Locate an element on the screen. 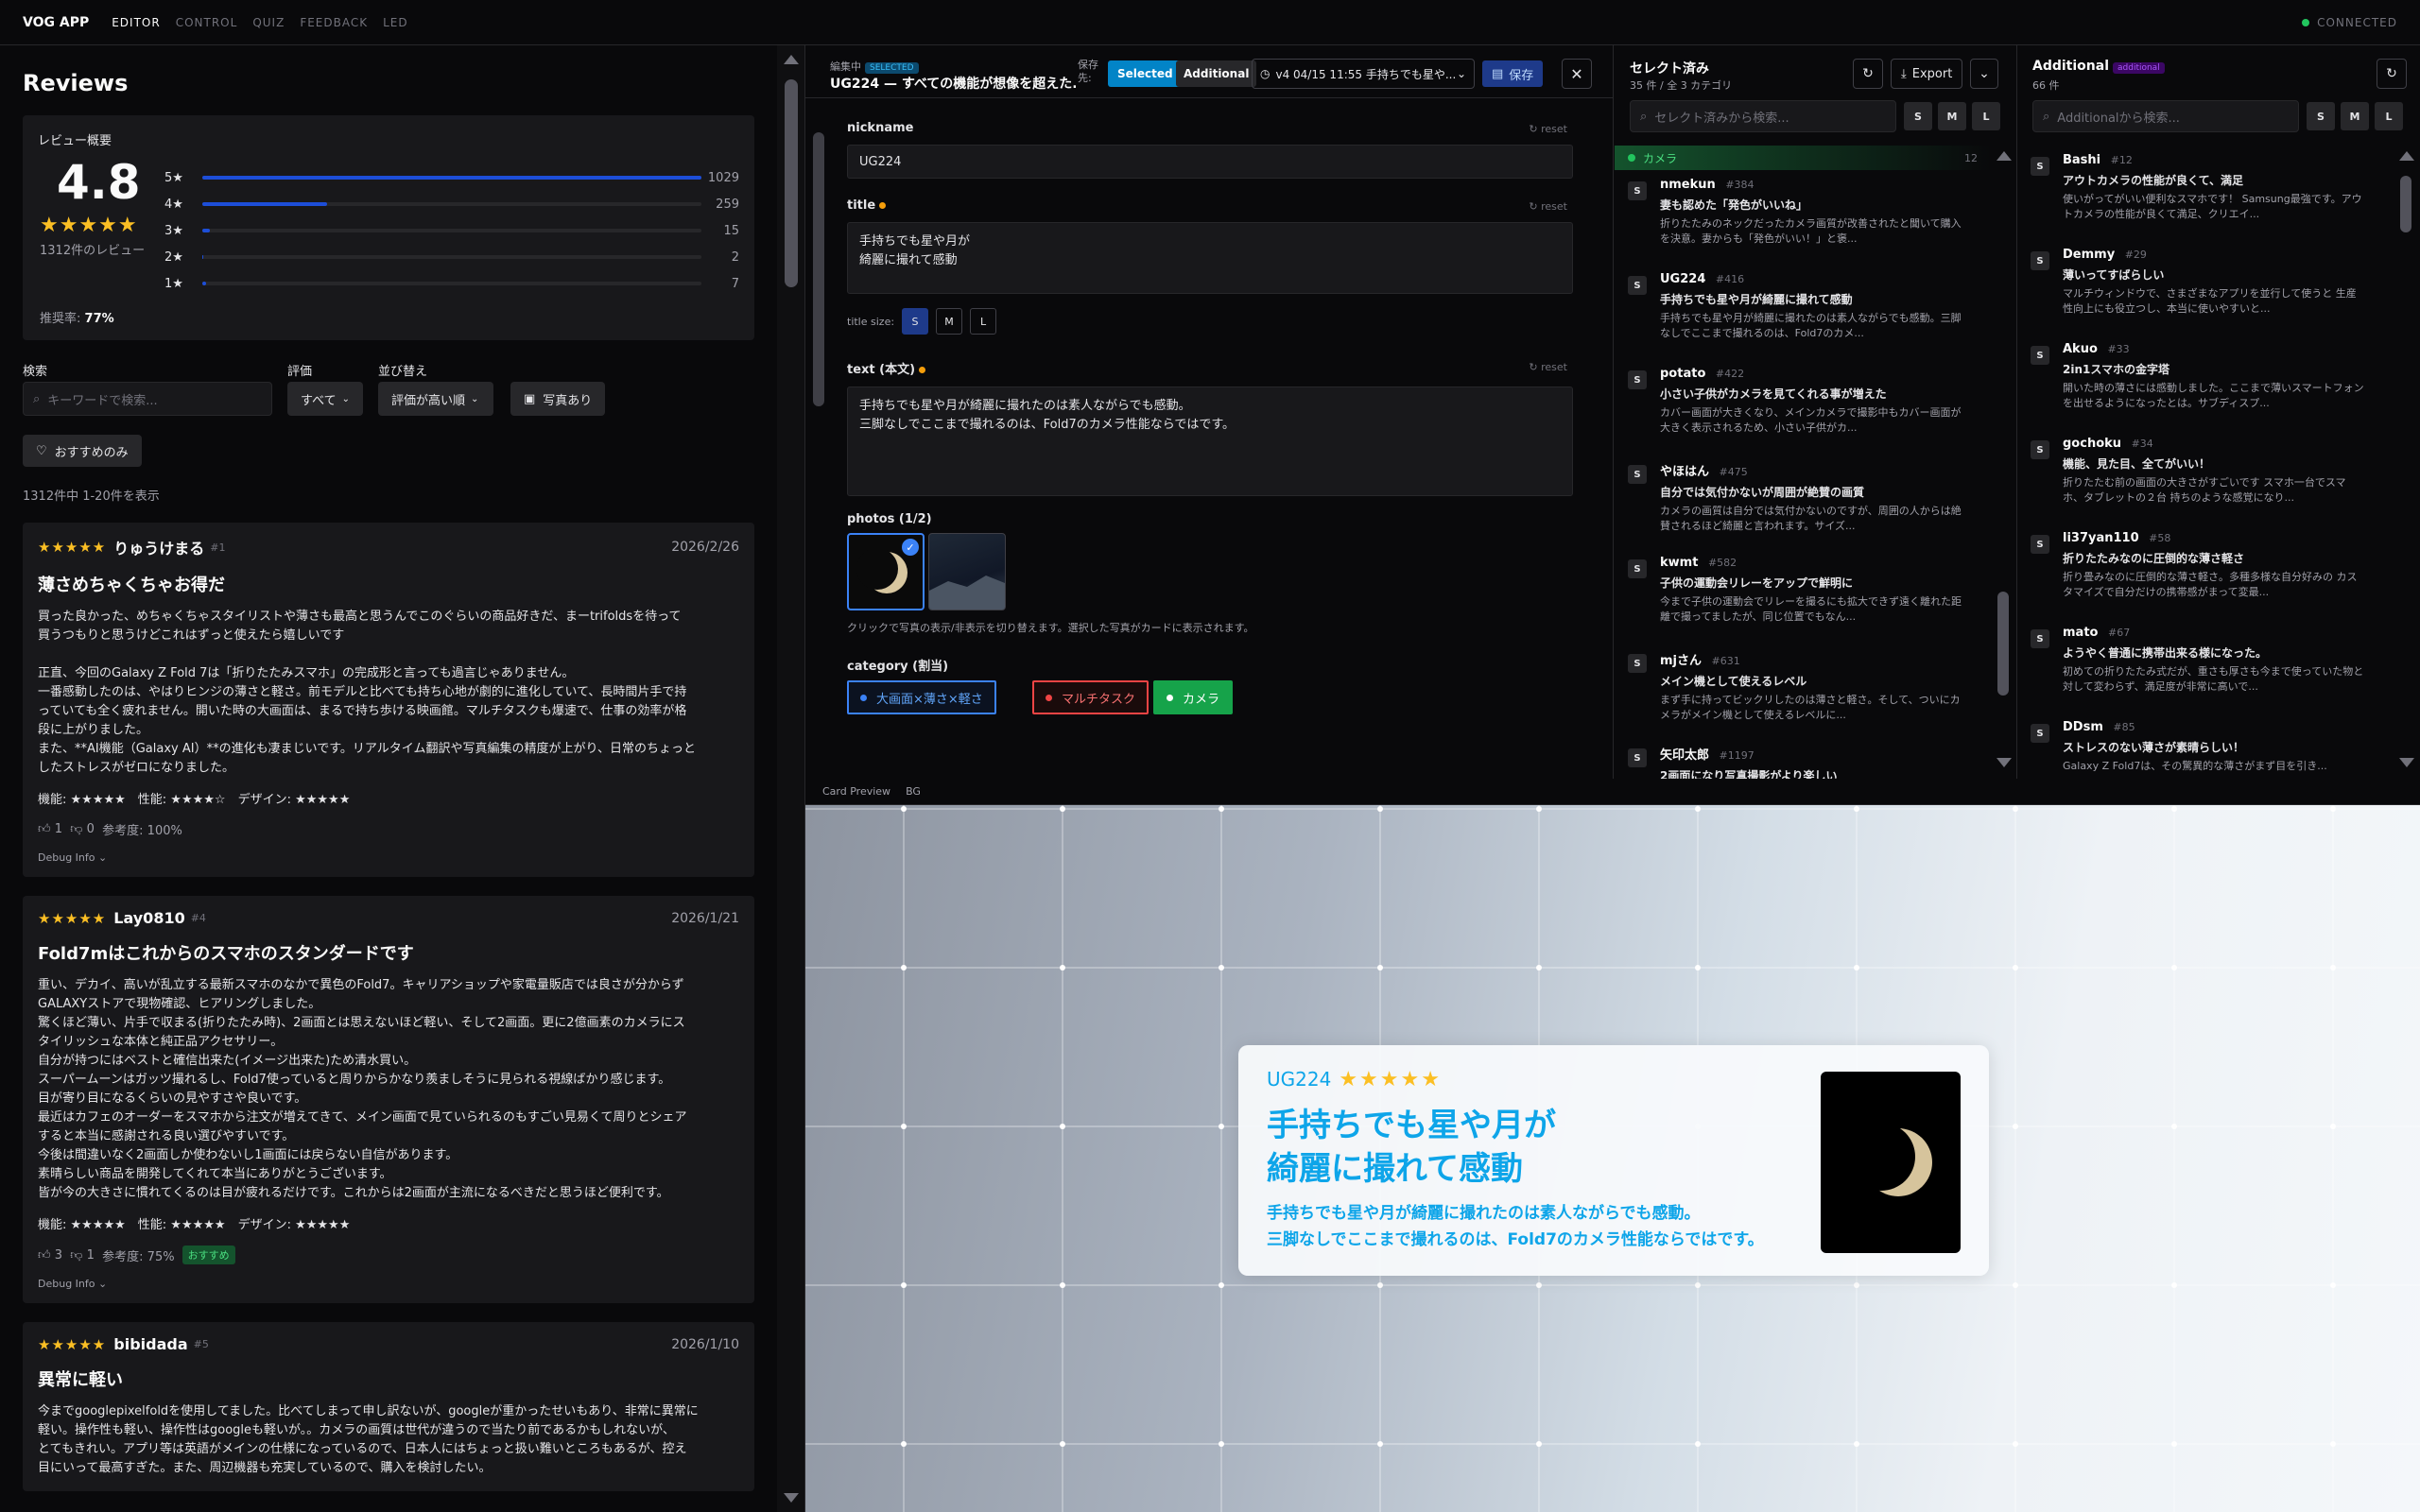  photo-thumb-moon: ✓ is located at coordinates (886, 571).